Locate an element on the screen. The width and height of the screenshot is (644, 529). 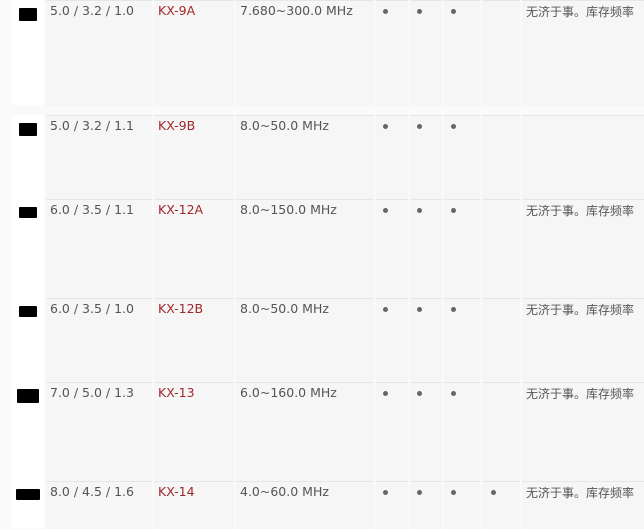
part-number-link: KX-13 is located at coordinates (176, 392).